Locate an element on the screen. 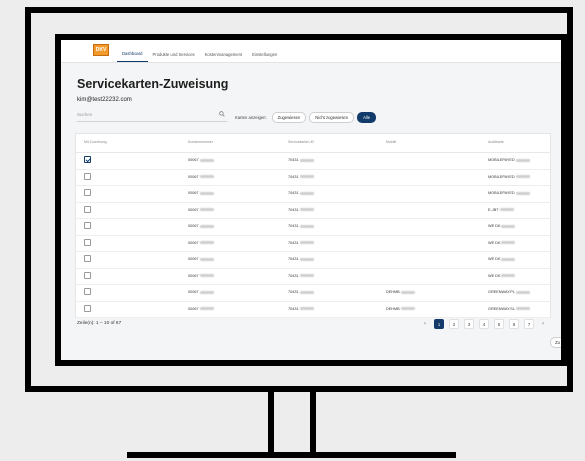 The height and width of the screenshot is (461, 585). page-title: Servicekarten-Zuweisung is located at coordinates (153, 84).